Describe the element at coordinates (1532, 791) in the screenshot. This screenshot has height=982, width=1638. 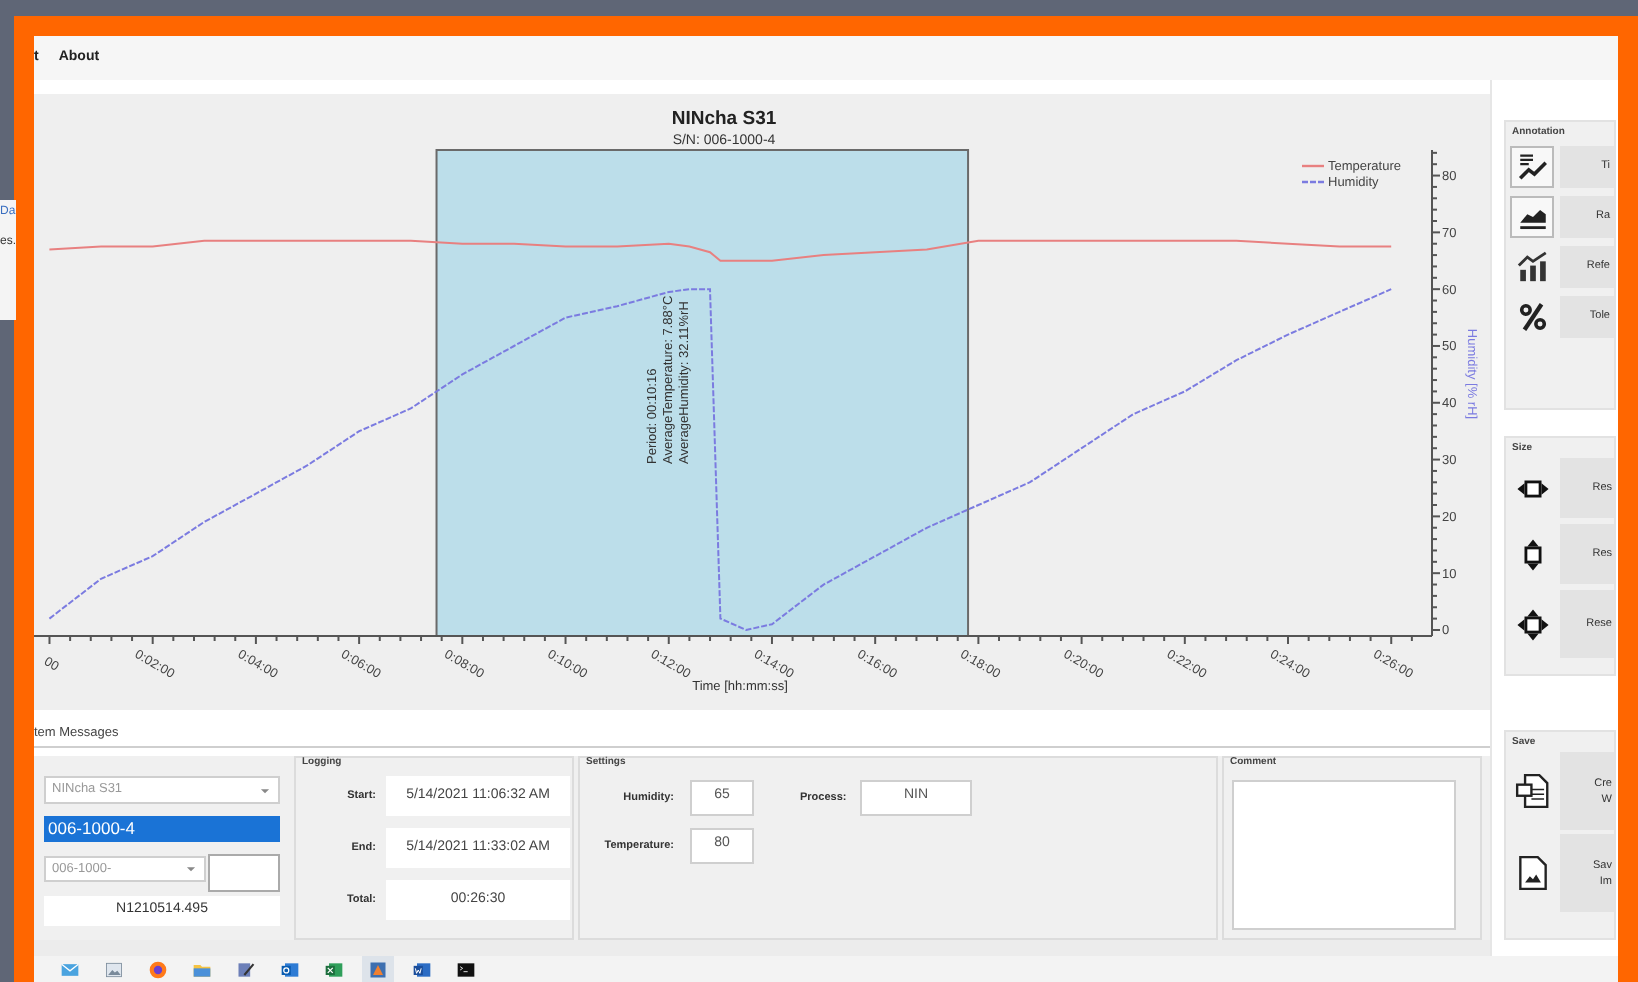
I see `document-icon` at that location.